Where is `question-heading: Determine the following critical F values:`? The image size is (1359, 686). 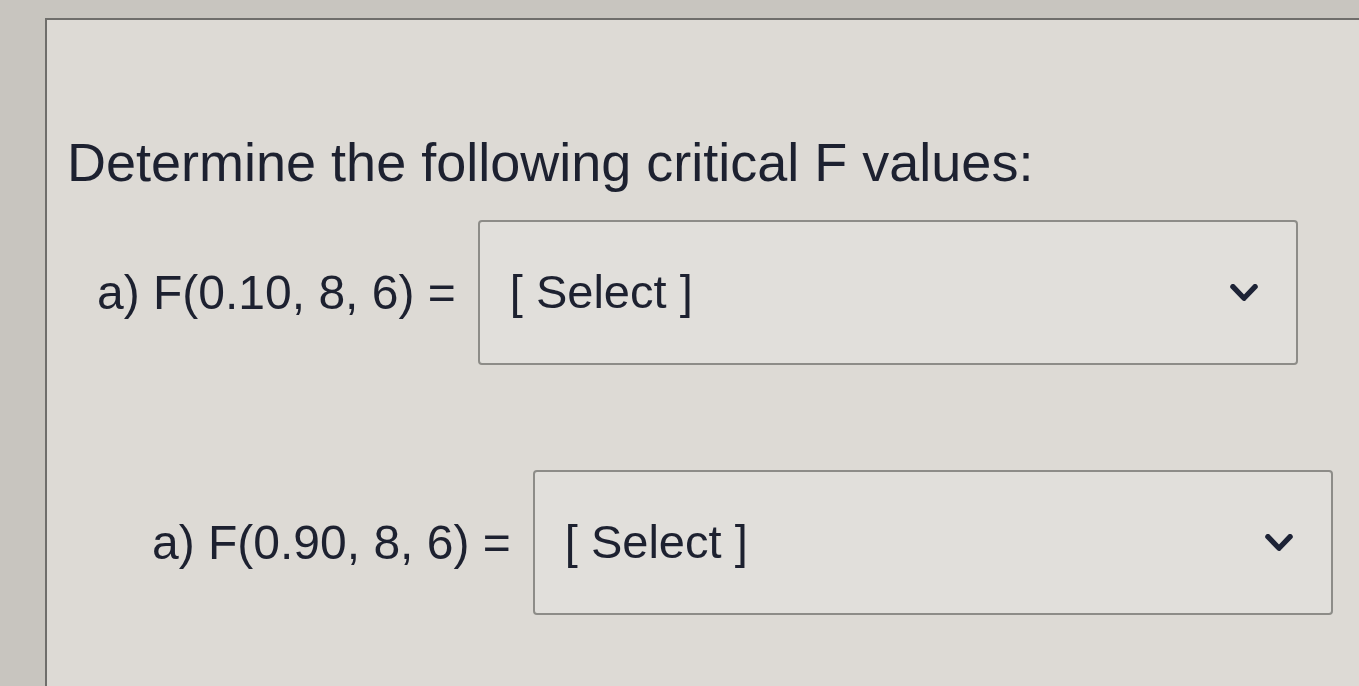
question-heading: Determine the following critical F values: is located at coordinates (550, 162).